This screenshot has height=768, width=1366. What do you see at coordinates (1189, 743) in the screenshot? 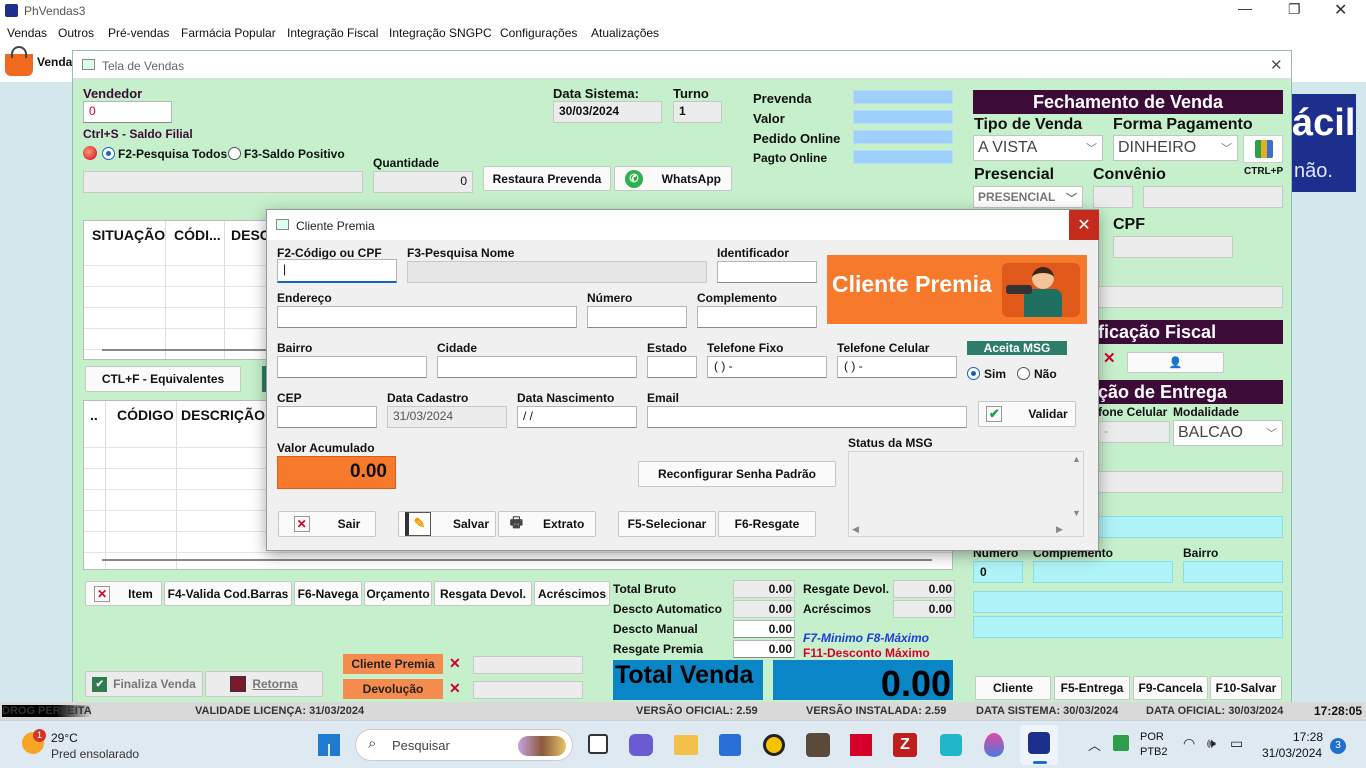
I see `wifi-icon: ◠` at bounding box center [1189, 743].